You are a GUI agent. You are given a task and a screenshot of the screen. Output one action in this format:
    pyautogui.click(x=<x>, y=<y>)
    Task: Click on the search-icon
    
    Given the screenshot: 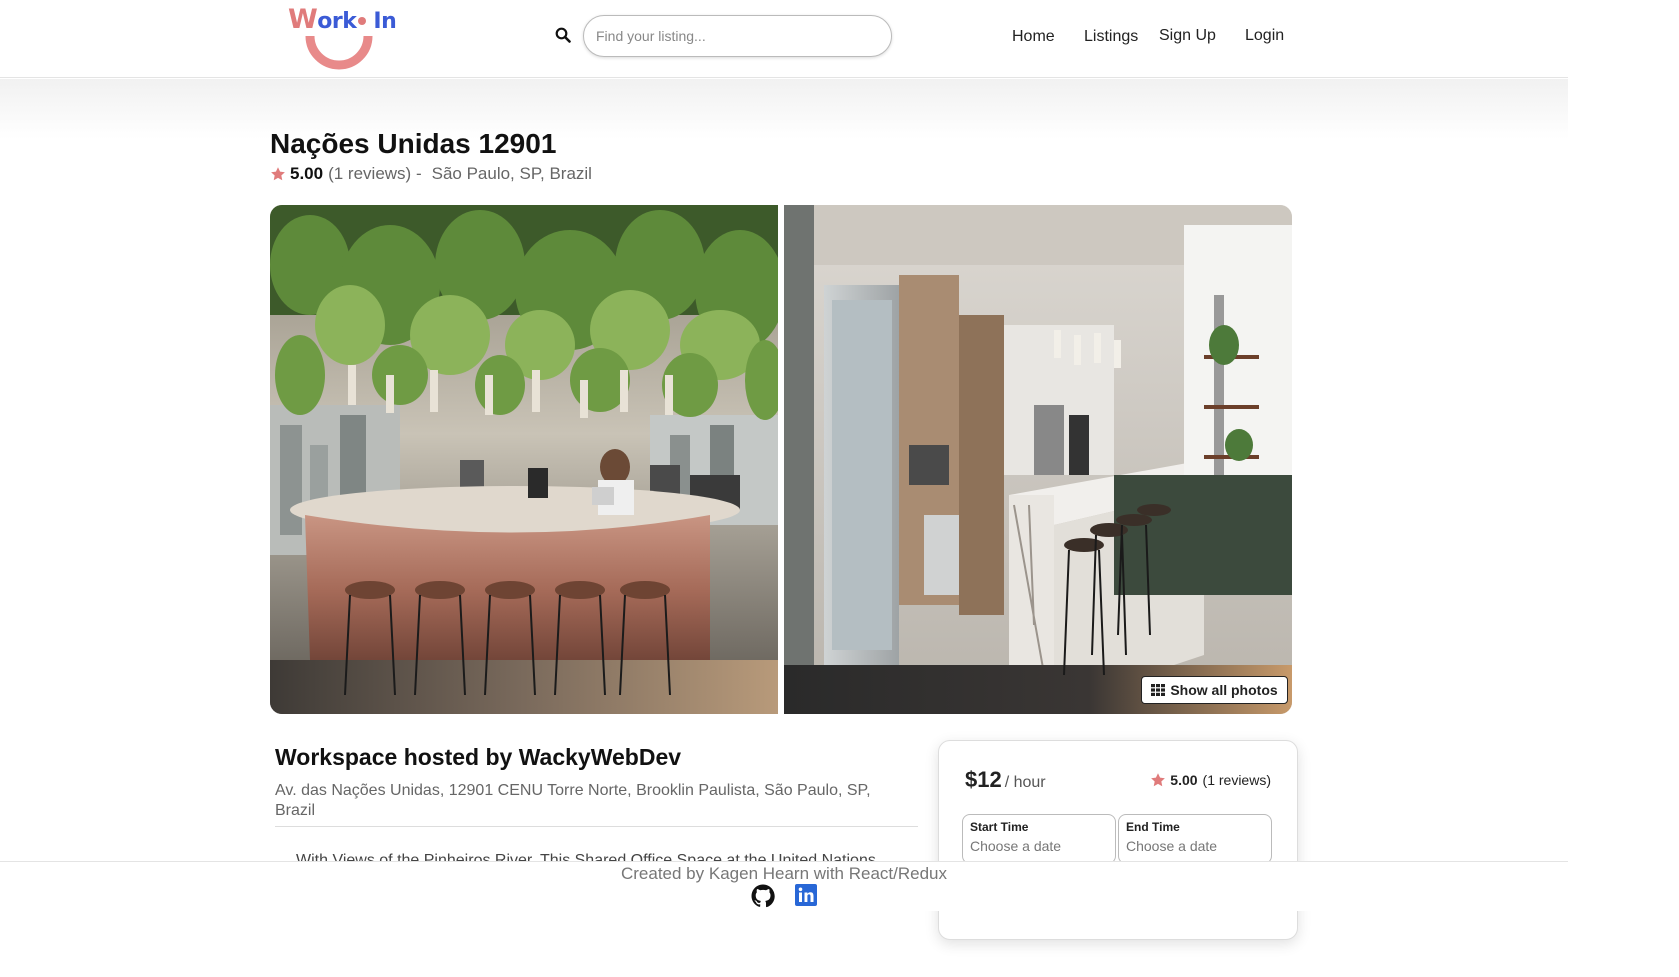 What is the action you would take?
    pyautogui.click(x=563, y=35)
    